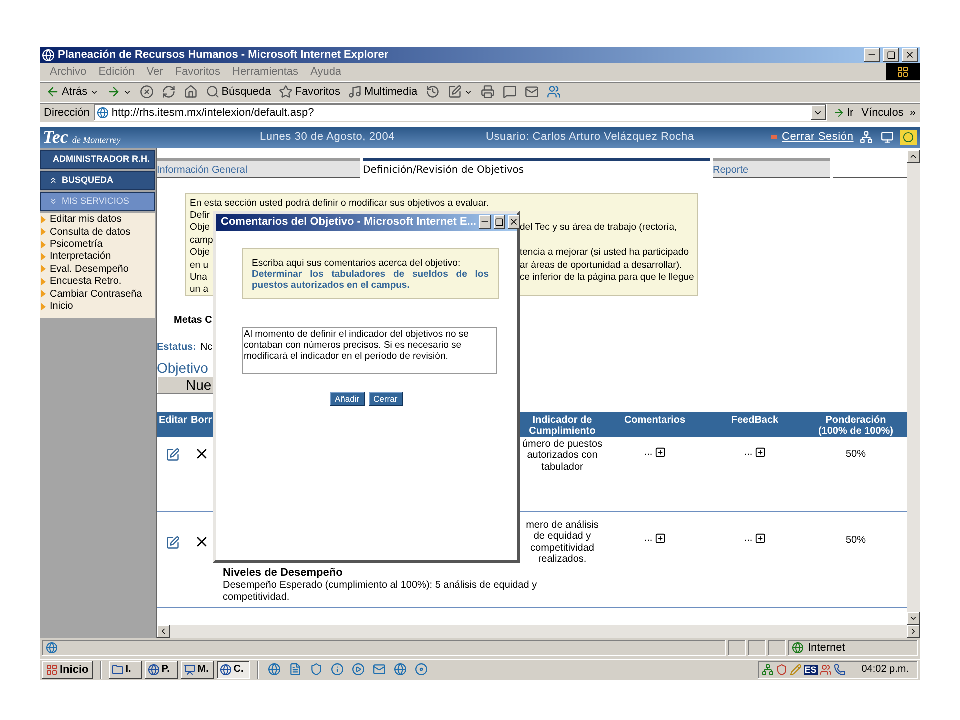  What do you see at coordinates (347, 399) in the screenshot?
I see `dialog-button: Añadir` at bounding box center [347, 399].